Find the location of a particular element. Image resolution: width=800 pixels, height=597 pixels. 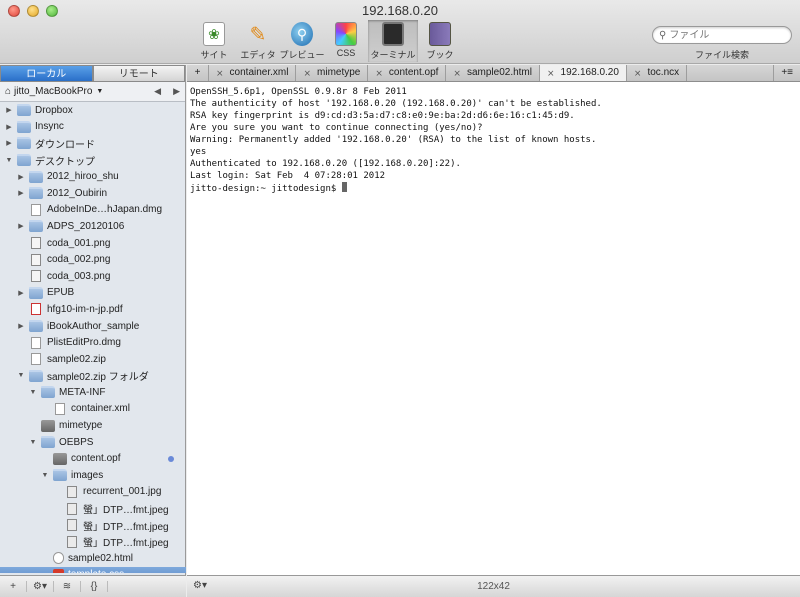

tree-folder-row: ▼ images is located at coordinates (93, 475).